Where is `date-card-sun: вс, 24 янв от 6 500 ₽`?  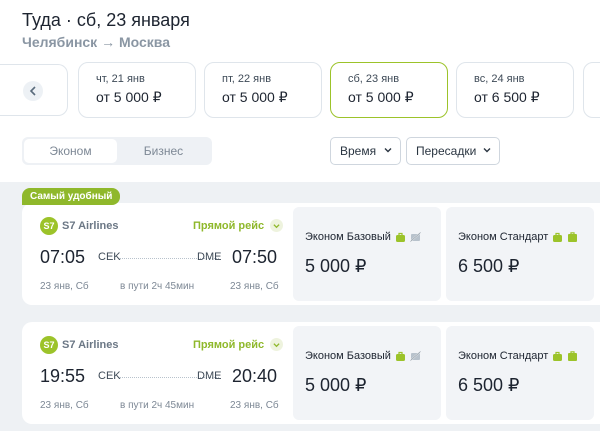 date-card-sun: вс, 24 янв от 6 500 ₽ is located at coordinates (515, 90).